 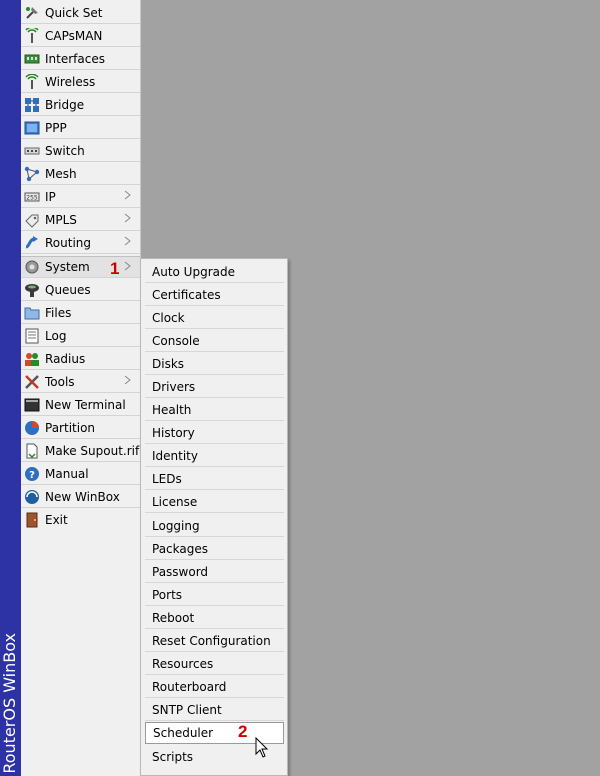 What do you see at coordinates (214, 341) in the screenshot?
I see `submenu-item-console: Console` at bounding box center [214, 341].